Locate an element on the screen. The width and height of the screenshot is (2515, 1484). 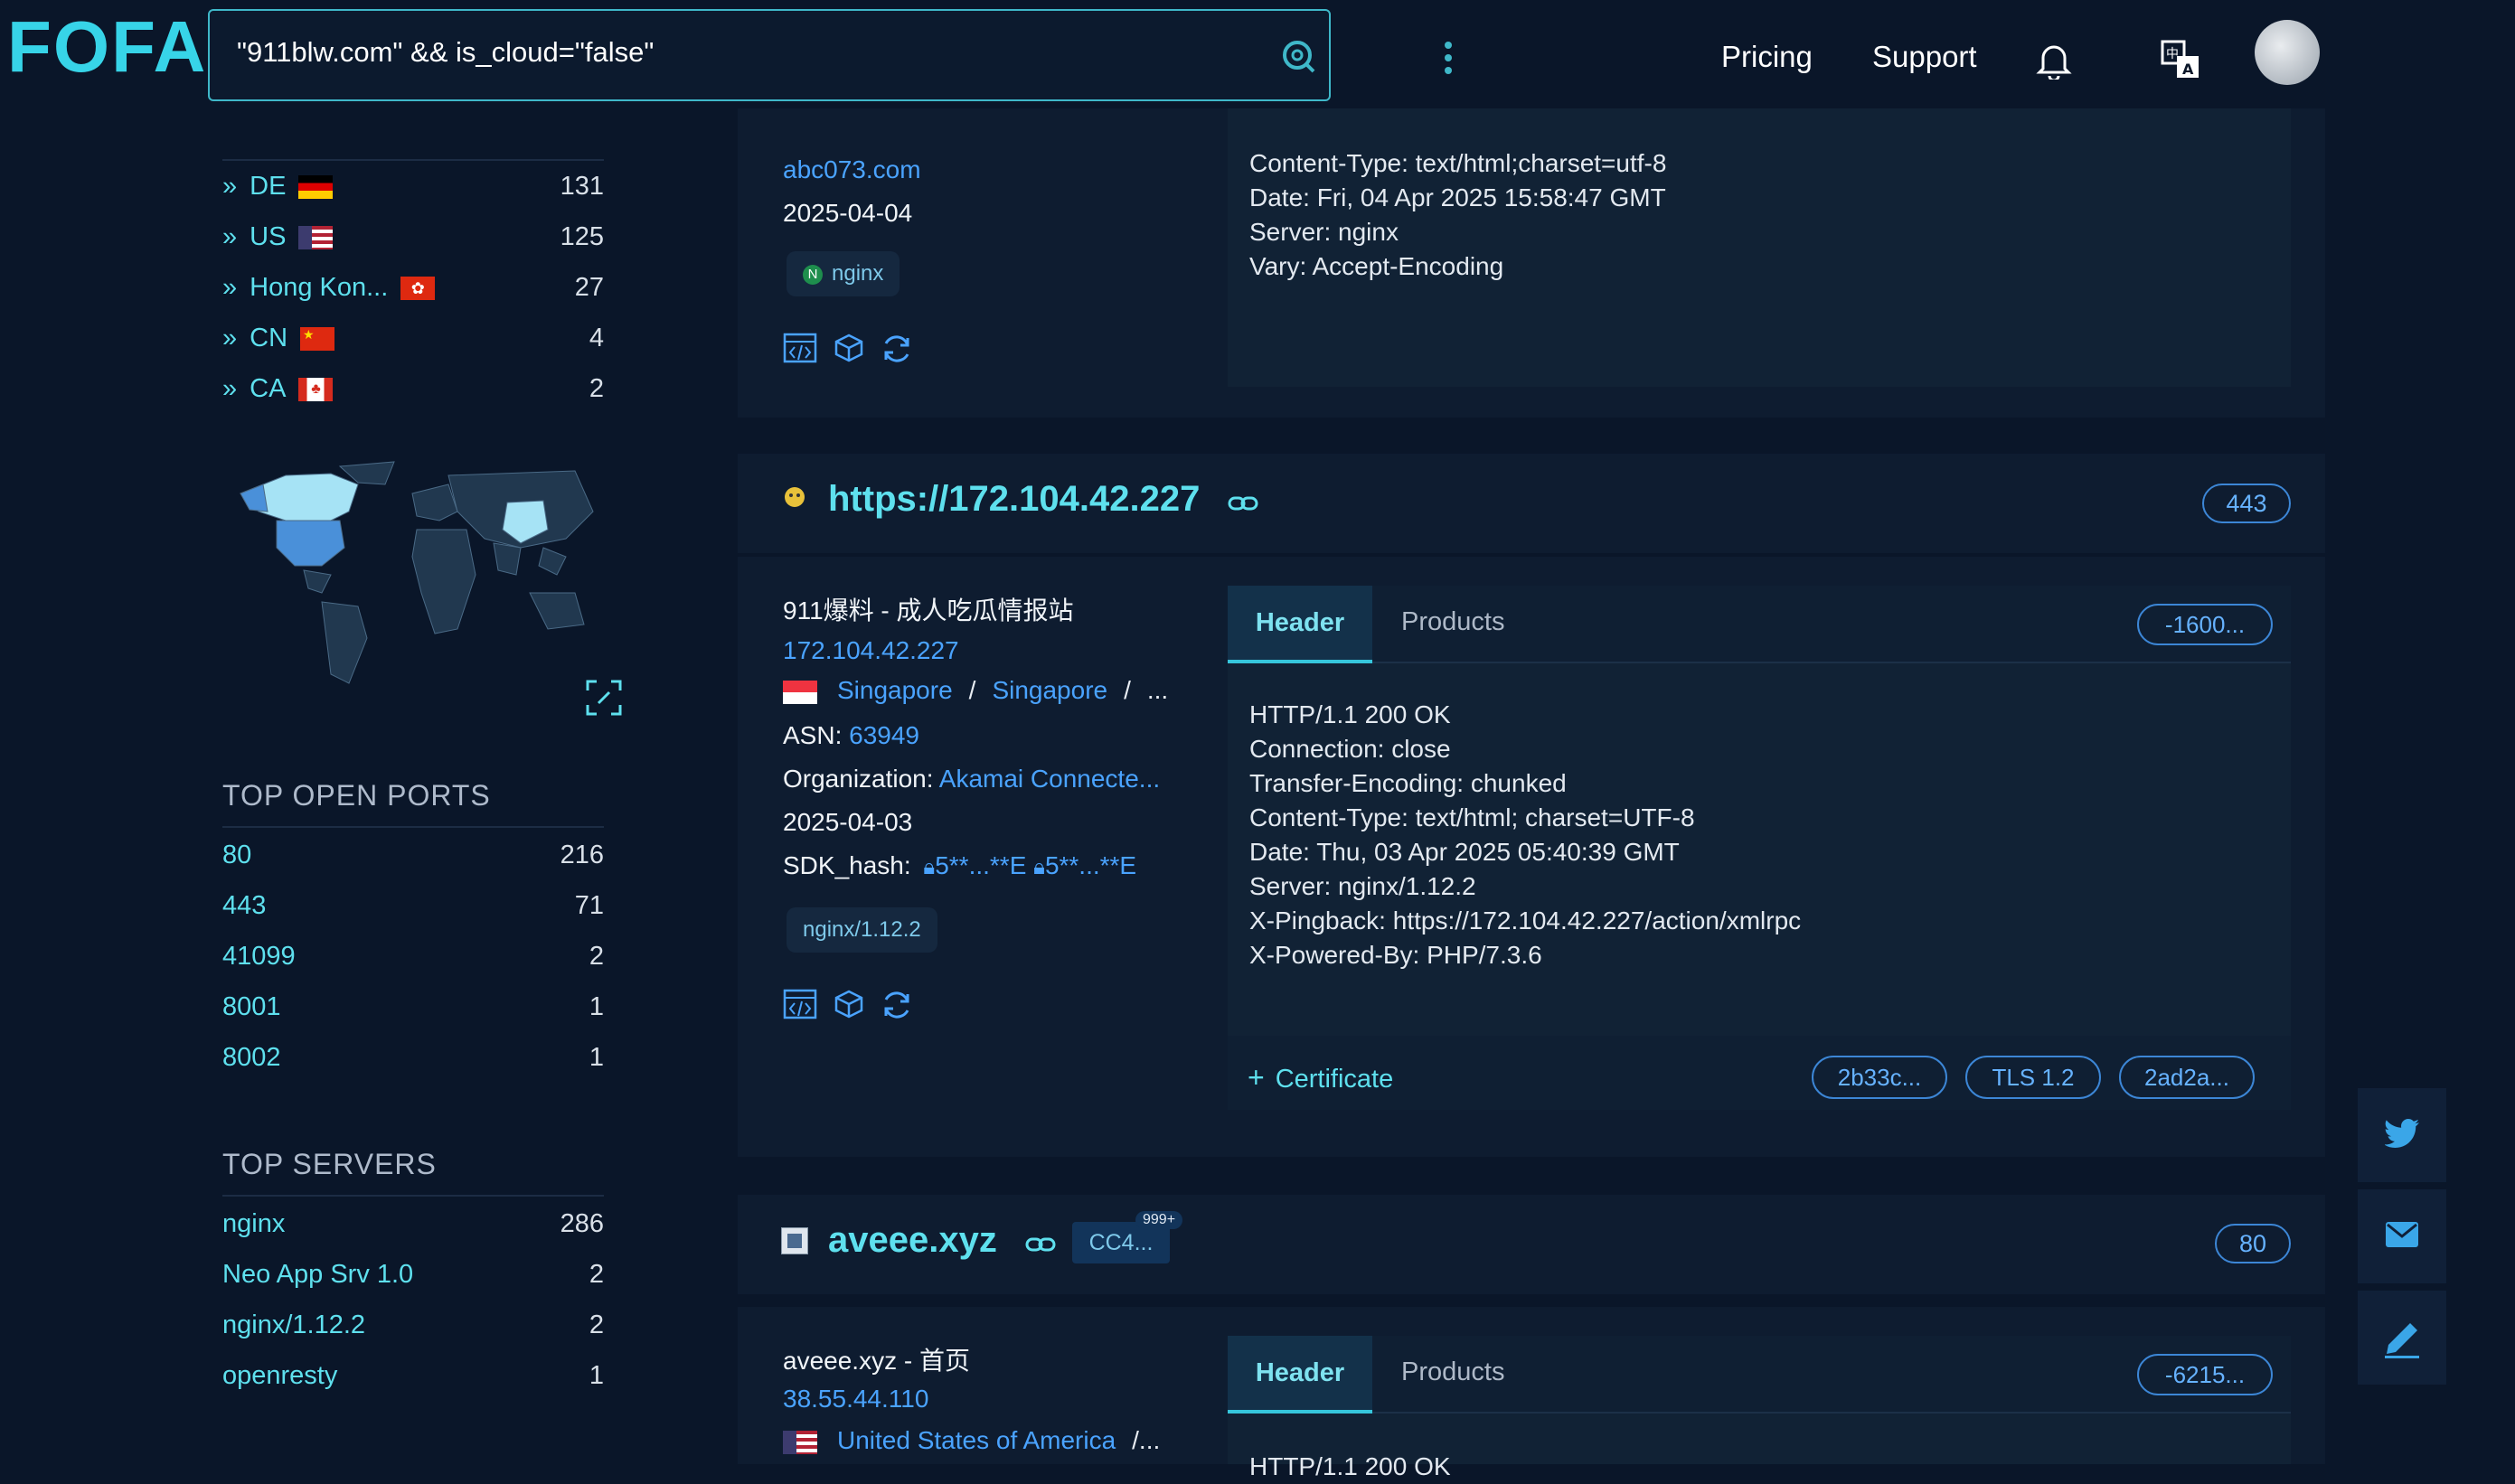
country-label: US is located at coordinates (268, 236).